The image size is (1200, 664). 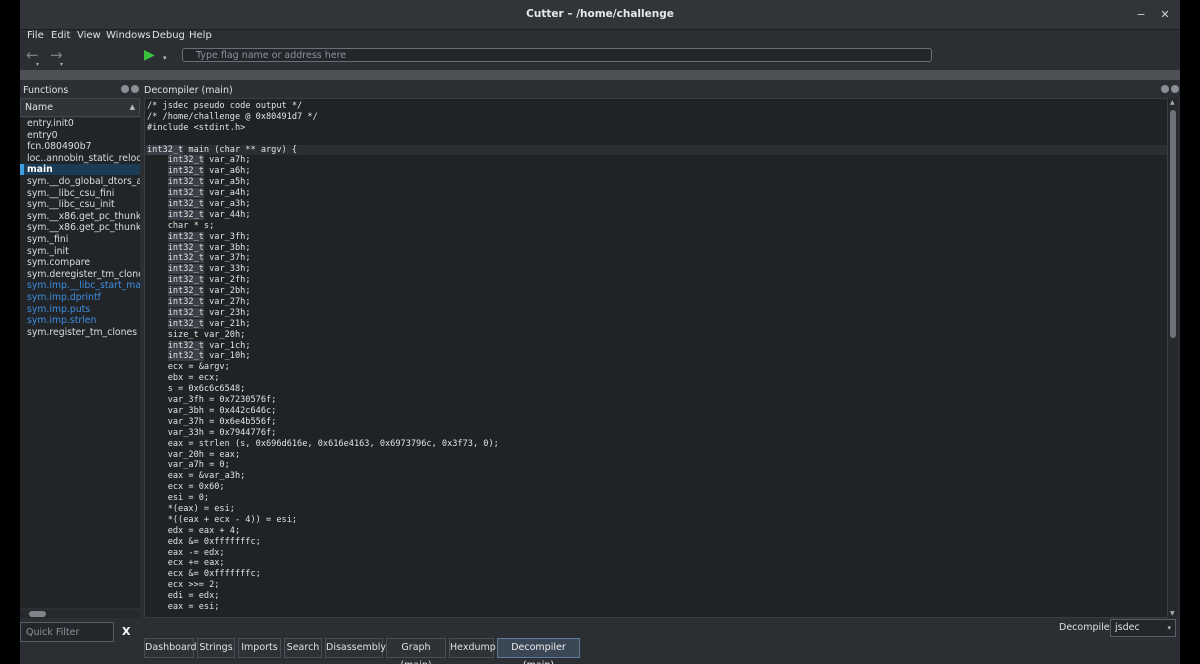 I want to click on functions-column-header: Name ▲, so click(x=80, y=107).